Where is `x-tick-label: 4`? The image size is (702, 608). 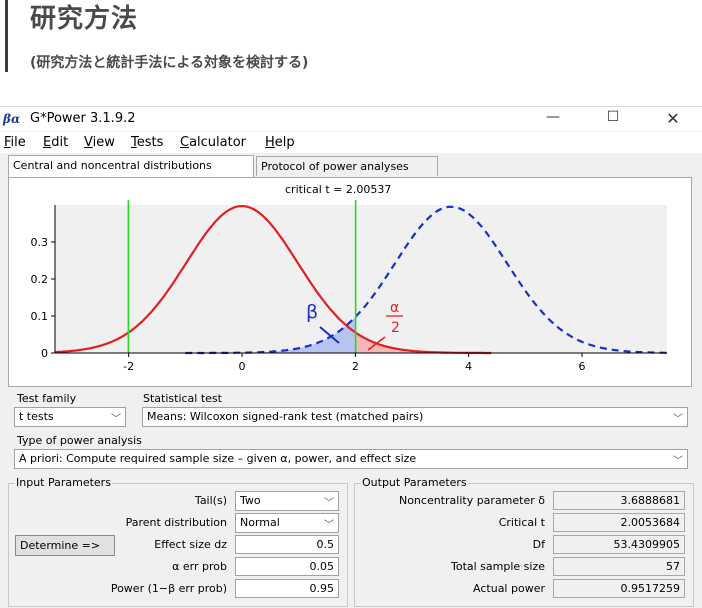
x-tick-label: 4 is located at coordinates (468, 366).